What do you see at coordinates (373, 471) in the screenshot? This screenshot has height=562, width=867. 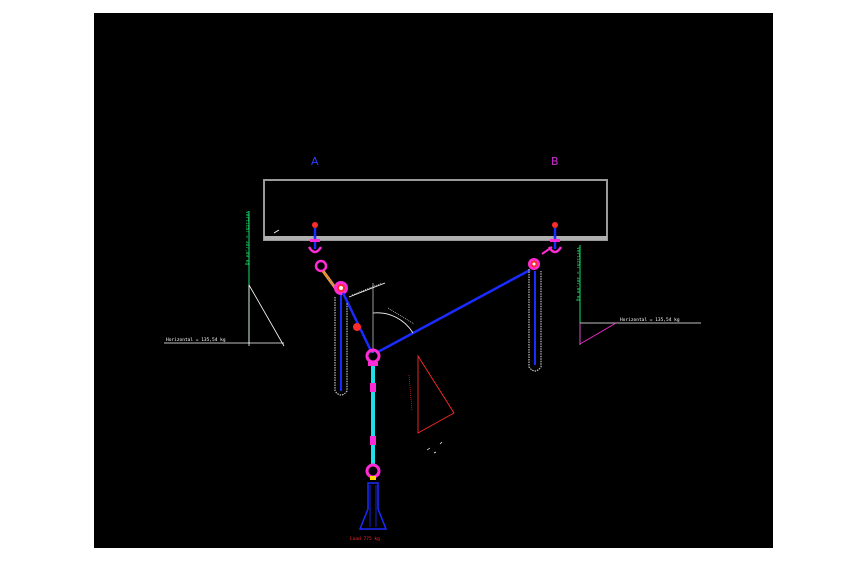 I see `hook-icon` at bounding box center [373, 471].